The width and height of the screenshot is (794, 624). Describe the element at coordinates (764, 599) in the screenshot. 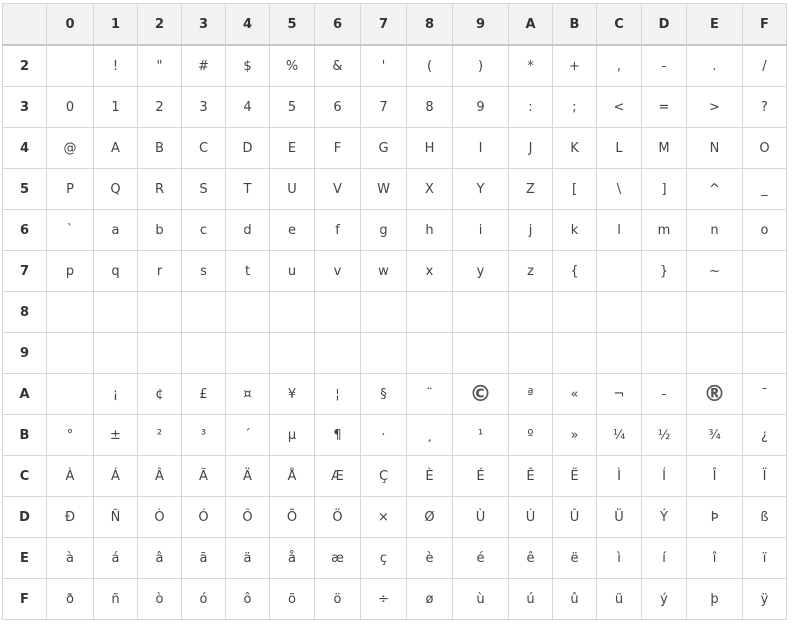

I see `char-cell: ÿ` at that location.